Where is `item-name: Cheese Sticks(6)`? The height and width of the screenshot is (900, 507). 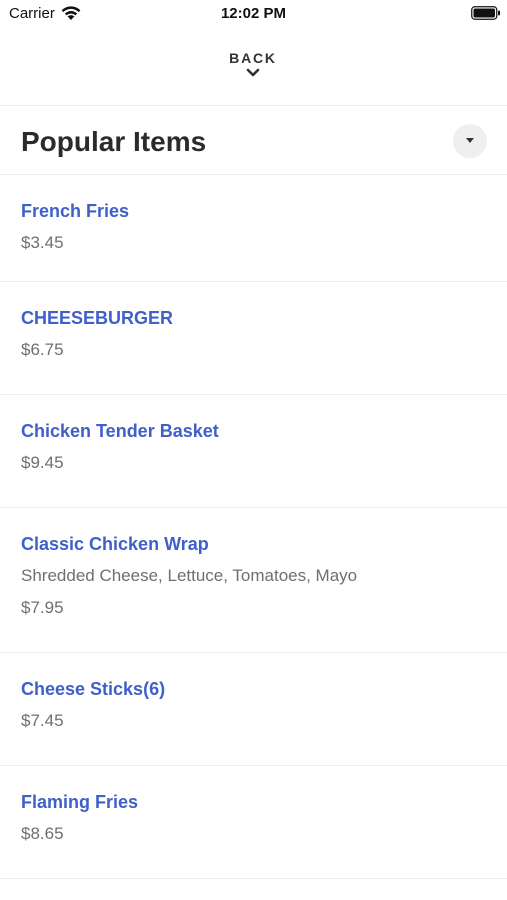 item-name: Cheese Sticks(6) is located at coordinates (93, 689).